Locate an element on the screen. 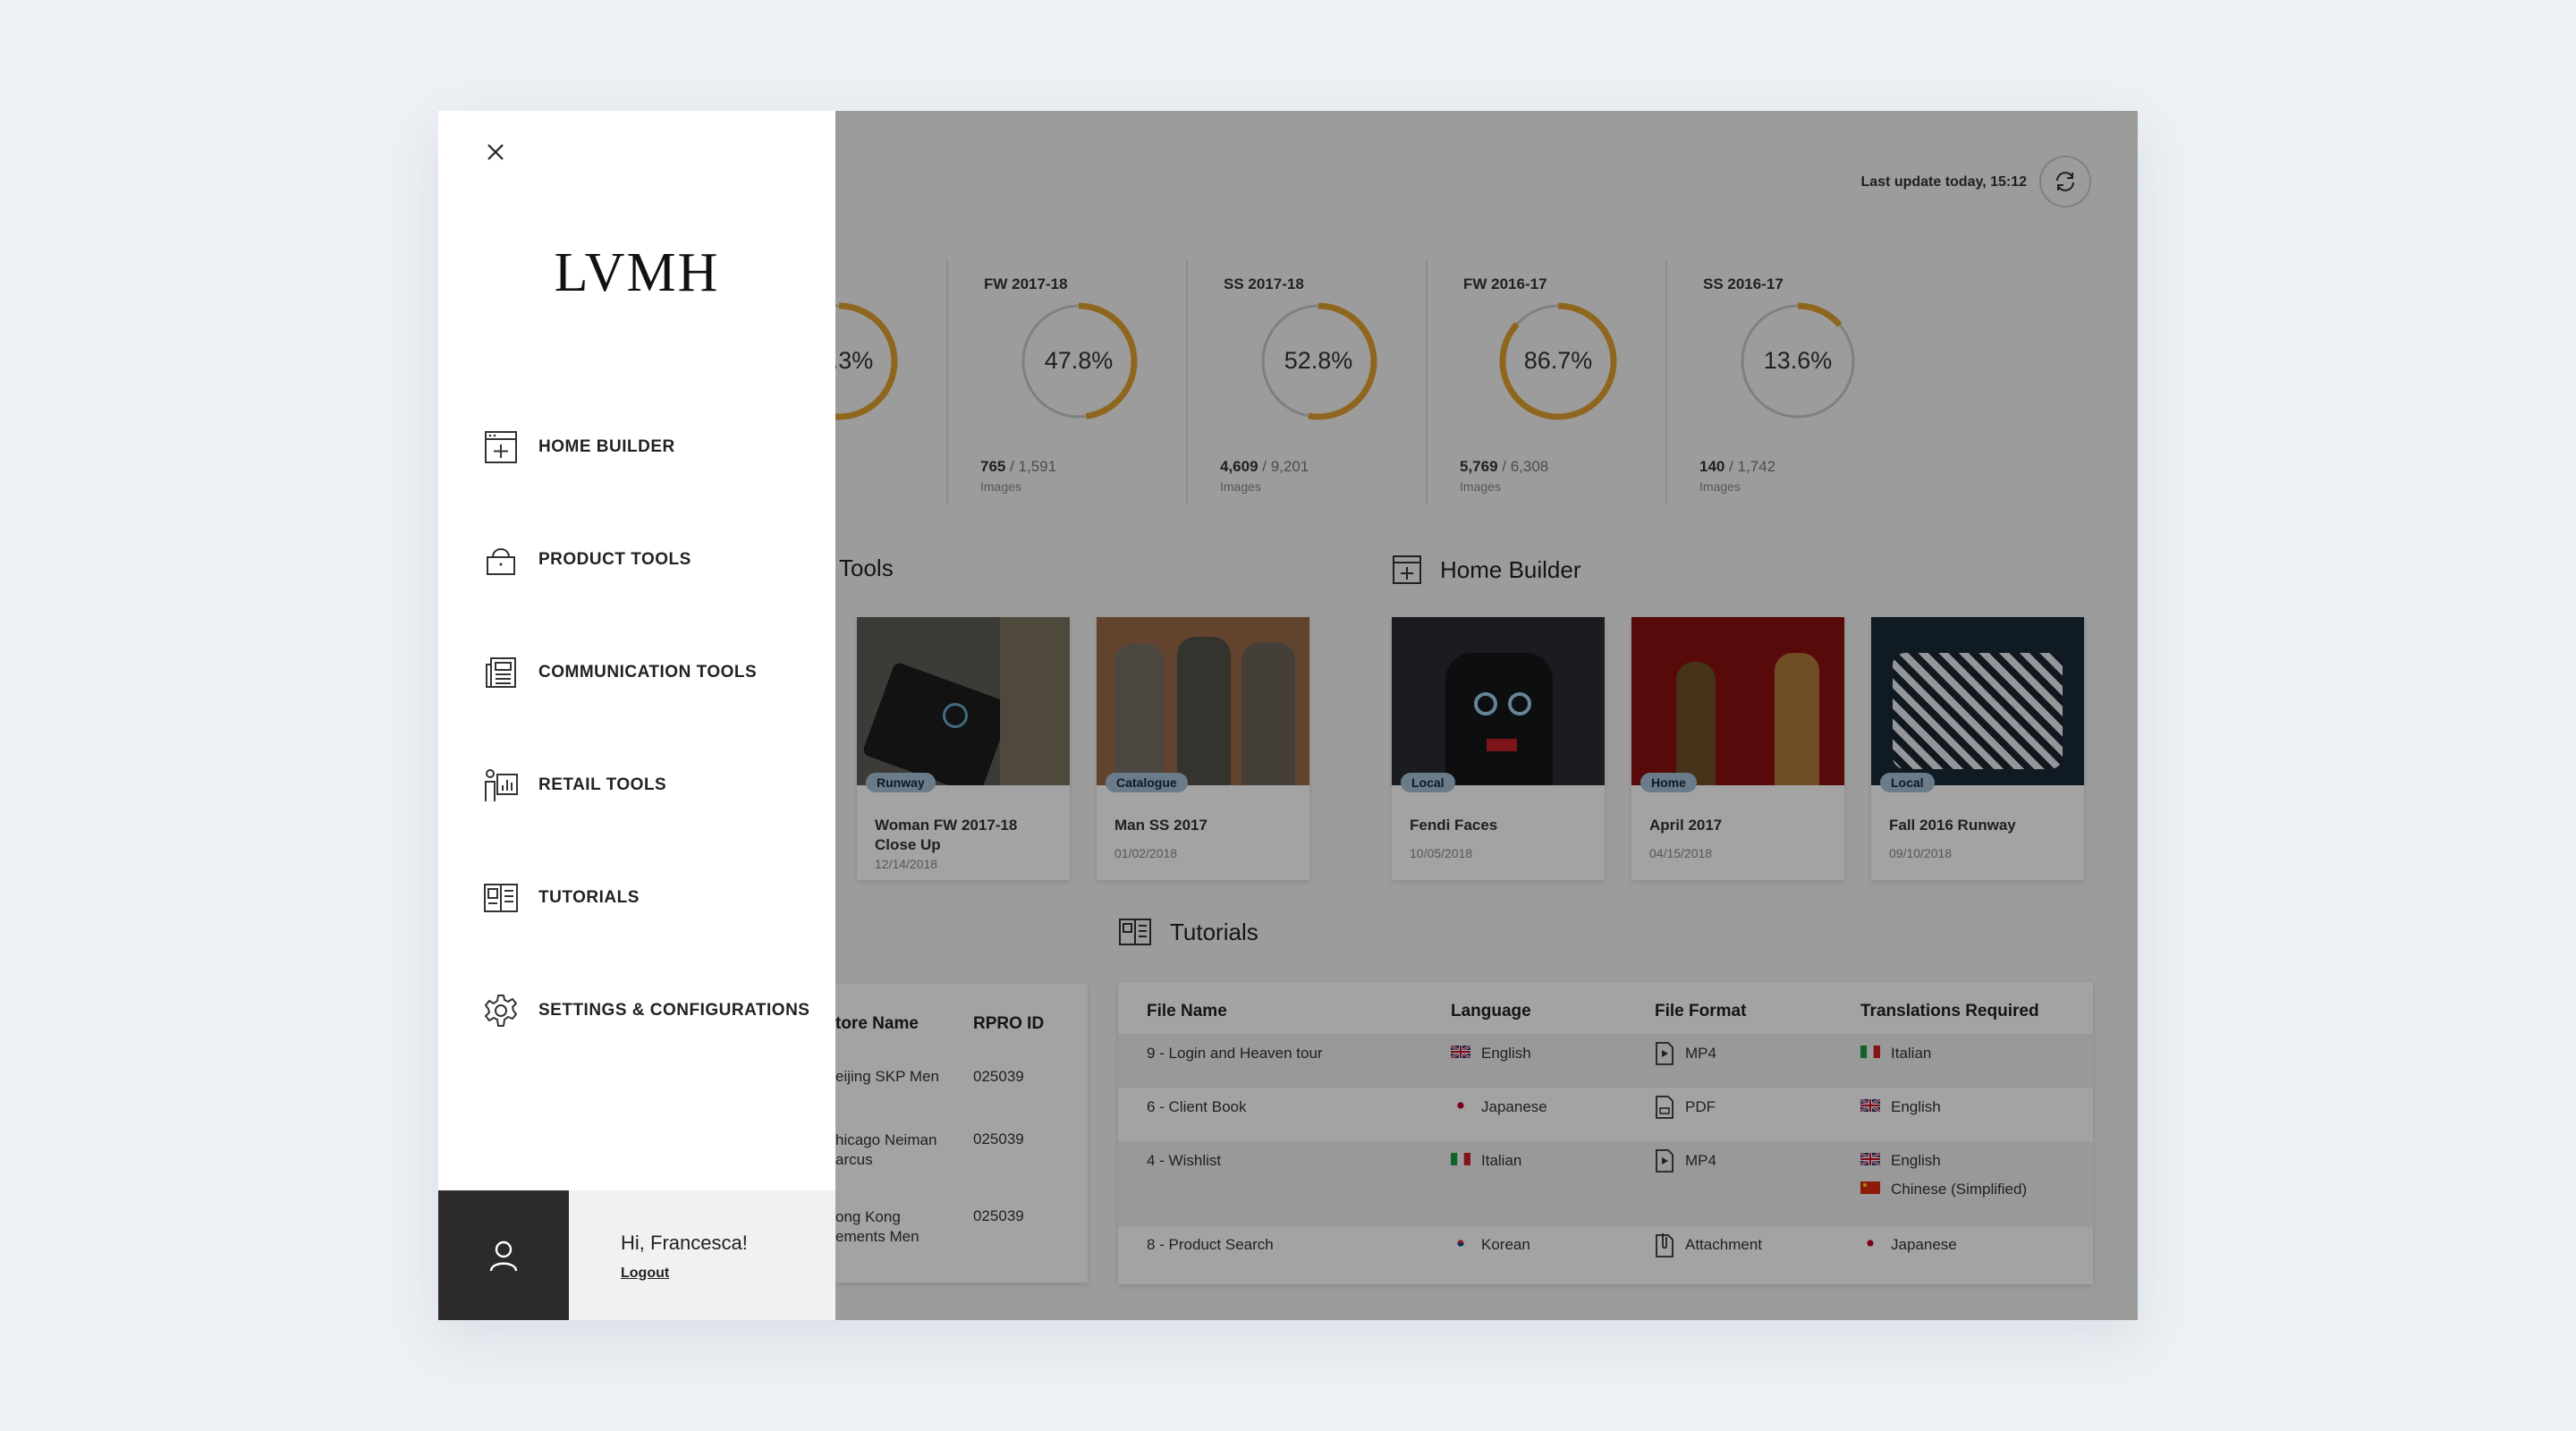  sidebar-item-home-builder: HOME BUILDER is located at coordinates (653, 447).